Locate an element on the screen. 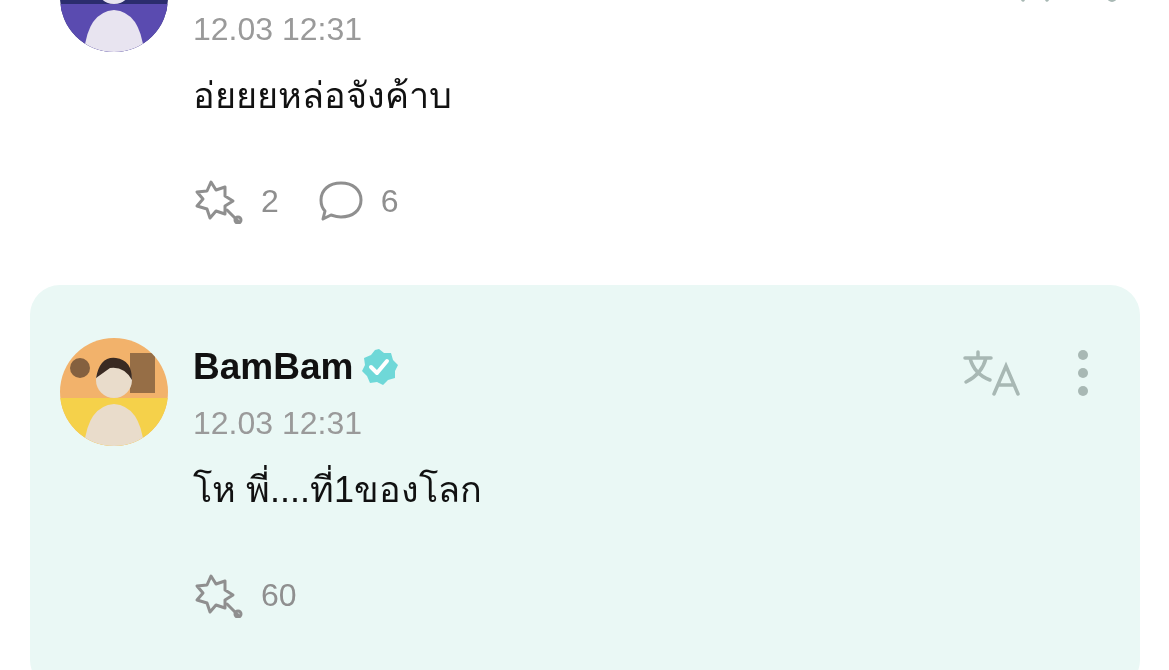  comment-text: โห พี่....ที่1ของโลก is located at coordinates (666, 490).